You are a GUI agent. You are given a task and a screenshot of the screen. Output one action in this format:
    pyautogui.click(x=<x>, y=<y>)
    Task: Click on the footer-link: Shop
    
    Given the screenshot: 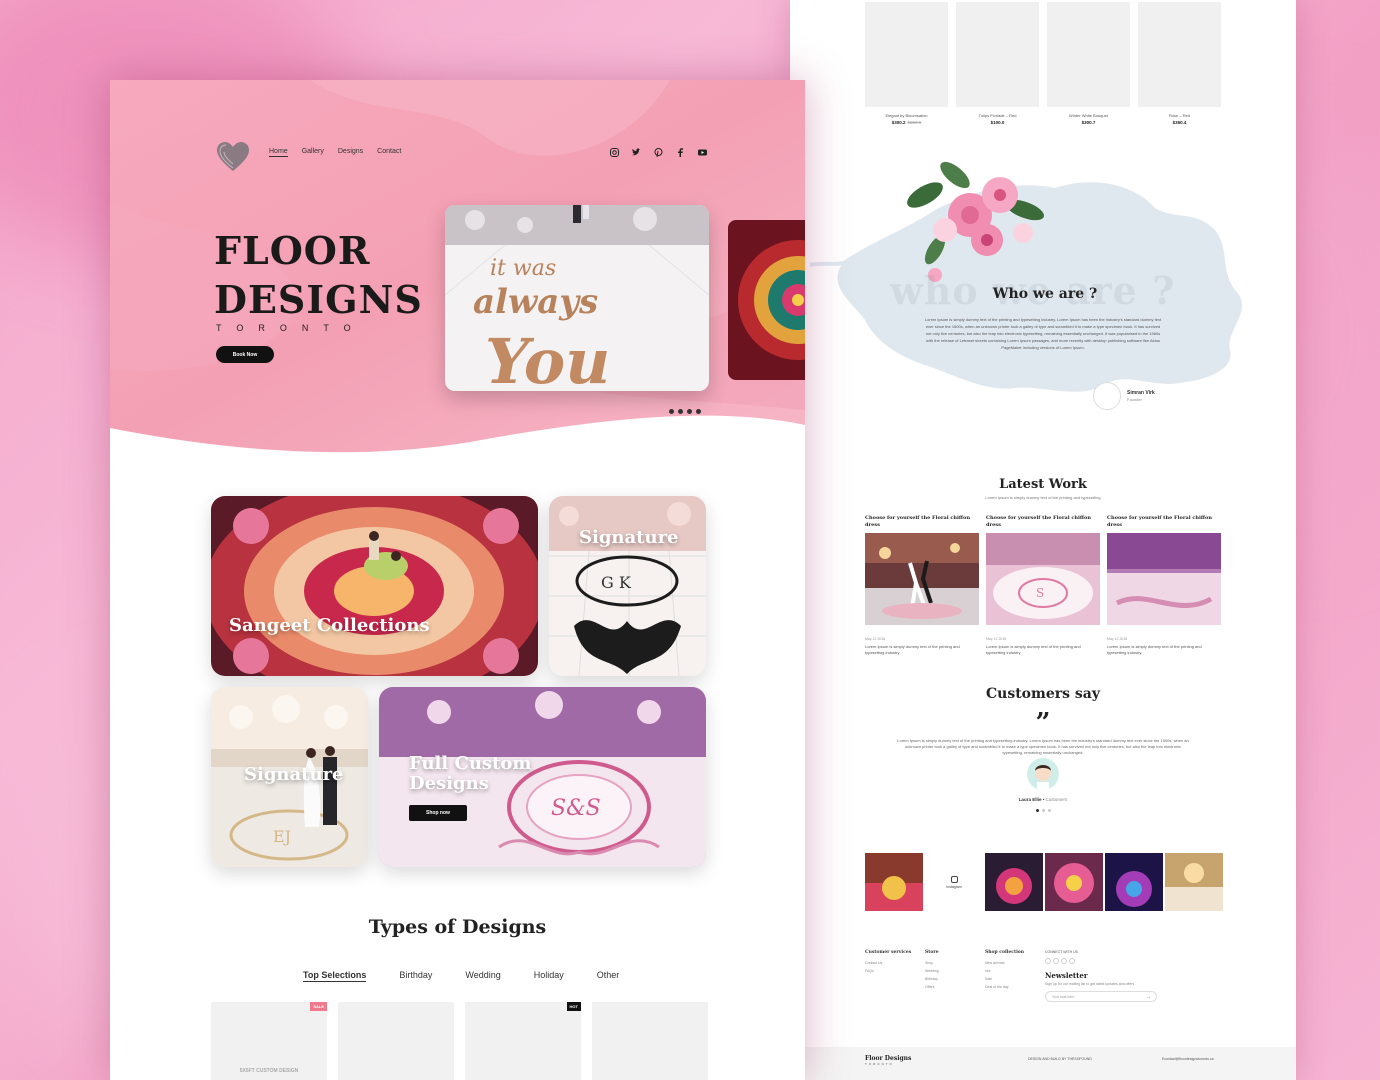 What is the action you would take?
    pyautogui.click(x=932, y=963)
    